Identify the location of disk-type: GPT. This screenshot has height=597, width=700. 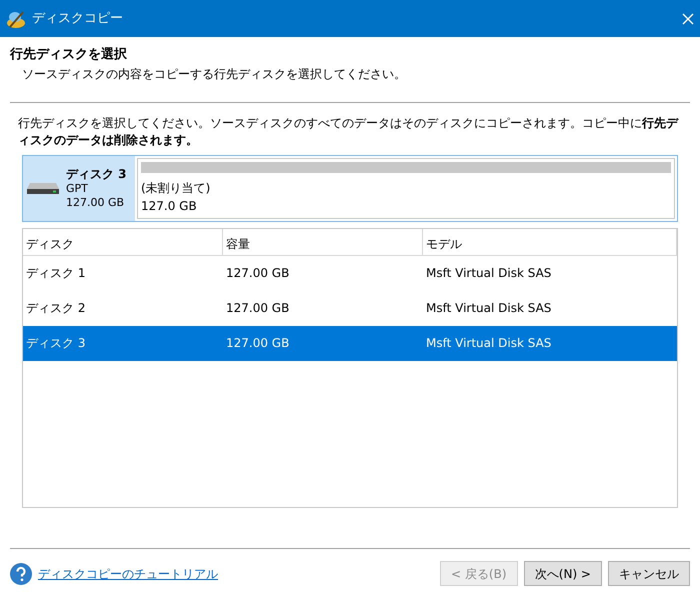
(77, 189).